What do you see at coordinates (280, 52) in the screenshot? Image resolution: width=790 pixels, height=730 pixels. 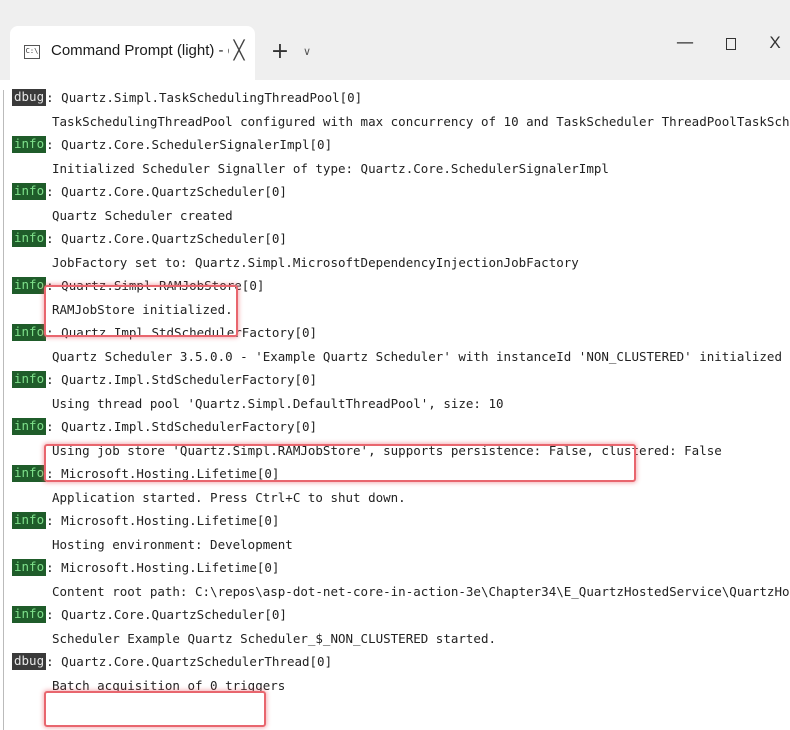 I see `new-tab-button: +` at bounding box center [280, 52].